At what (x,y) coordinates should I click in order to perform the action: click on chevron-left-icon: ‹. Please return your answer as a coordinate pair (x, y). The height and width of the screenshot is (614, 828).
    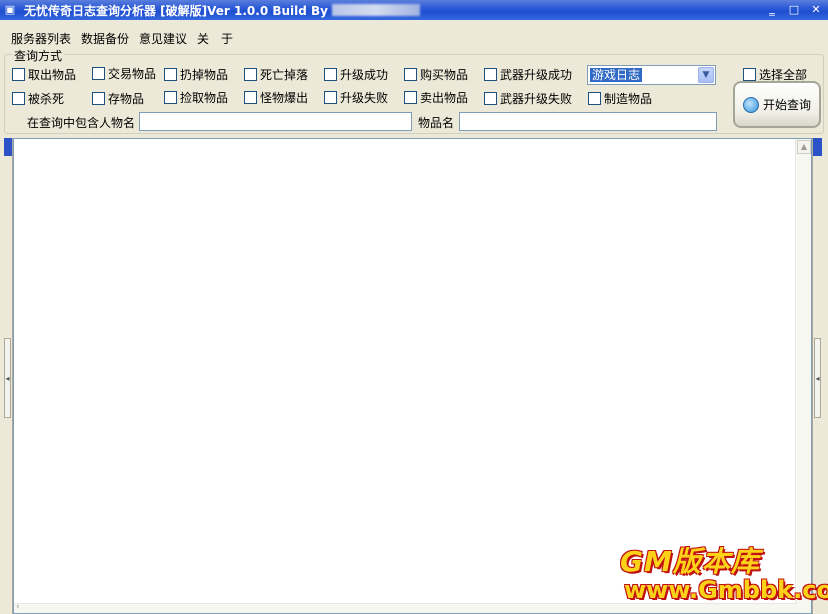
    Looking at the image, I should click on (18, 607).